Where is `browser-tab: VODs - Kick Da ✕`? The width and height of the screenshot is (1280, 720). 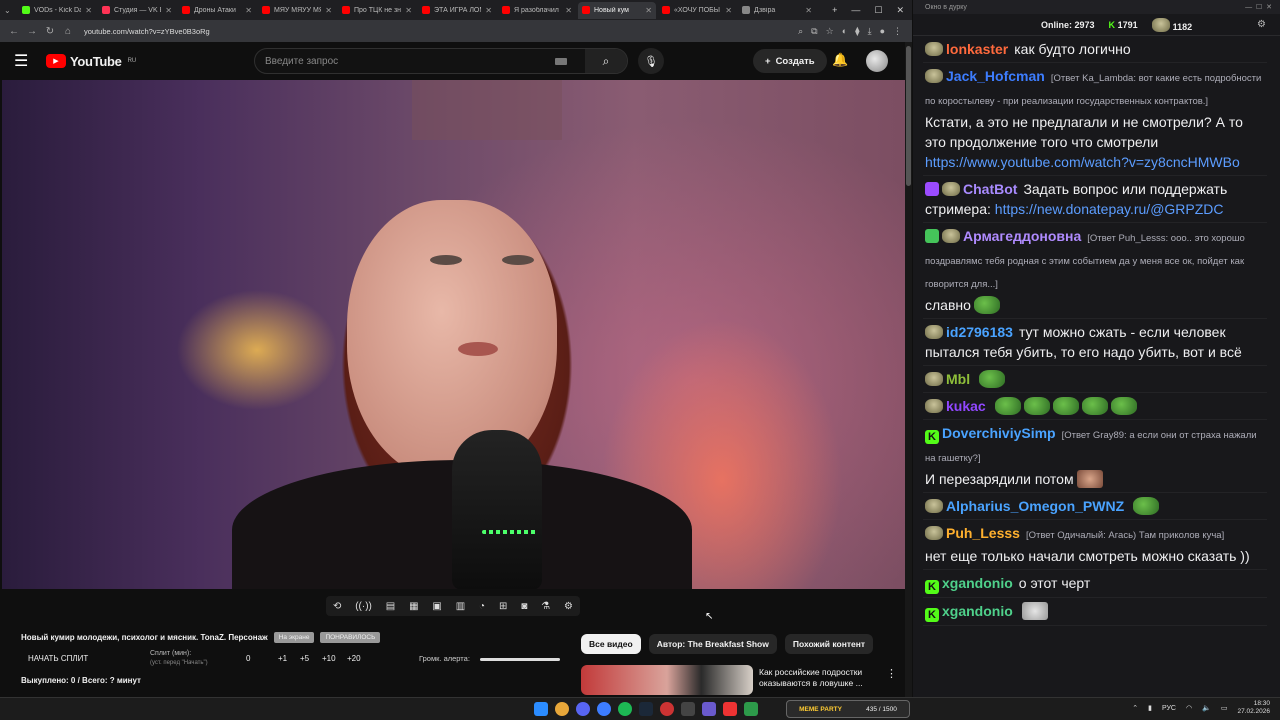 browser-tab: VODs - Kick Da ✕ is located at coordinates (57, 10).